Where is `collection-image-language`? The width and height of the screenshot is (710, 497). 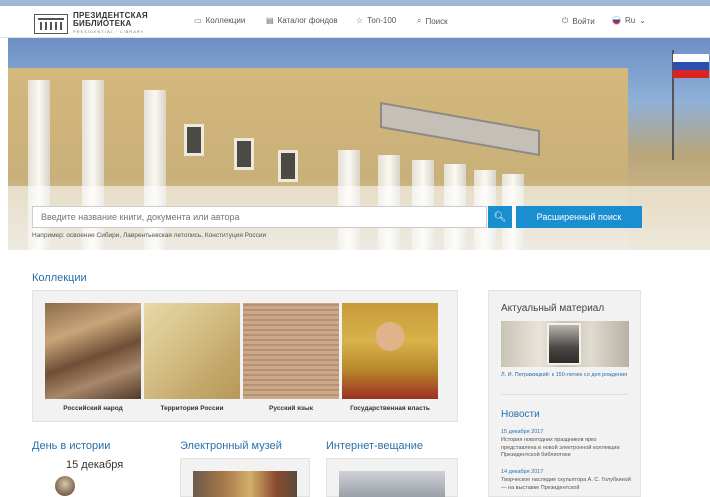 collection-image-language is located at coordinates (291, 351).